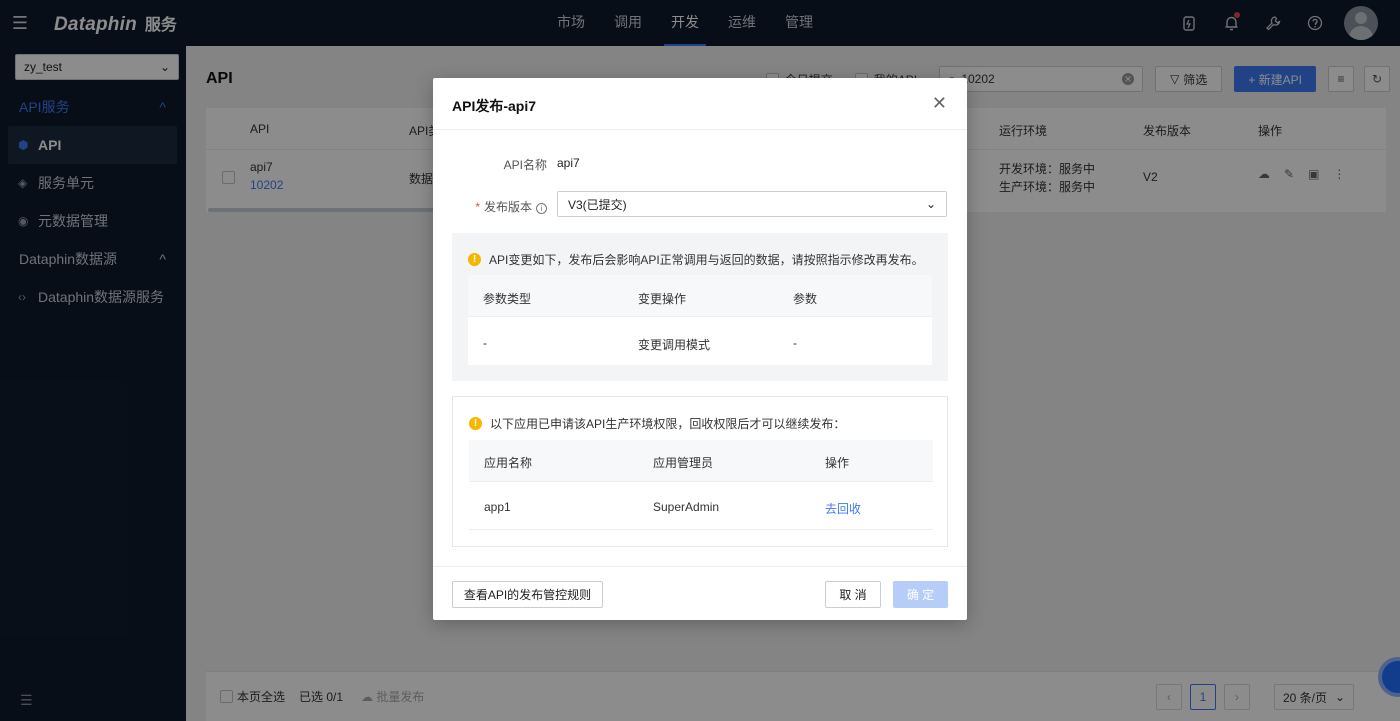 Image resolution: width=1400 pixels, height=721 pixels. What do you see at coordinates (477, 207) in the screenshot?
I see `required-mark: *` at bounding box center [477, 207].